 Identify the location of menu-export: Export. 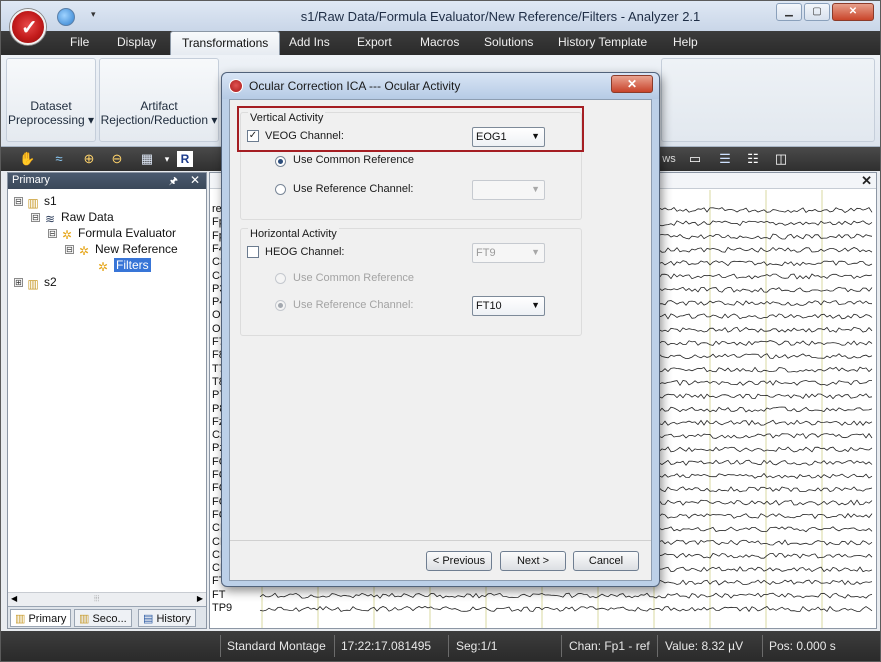
(374, 42).